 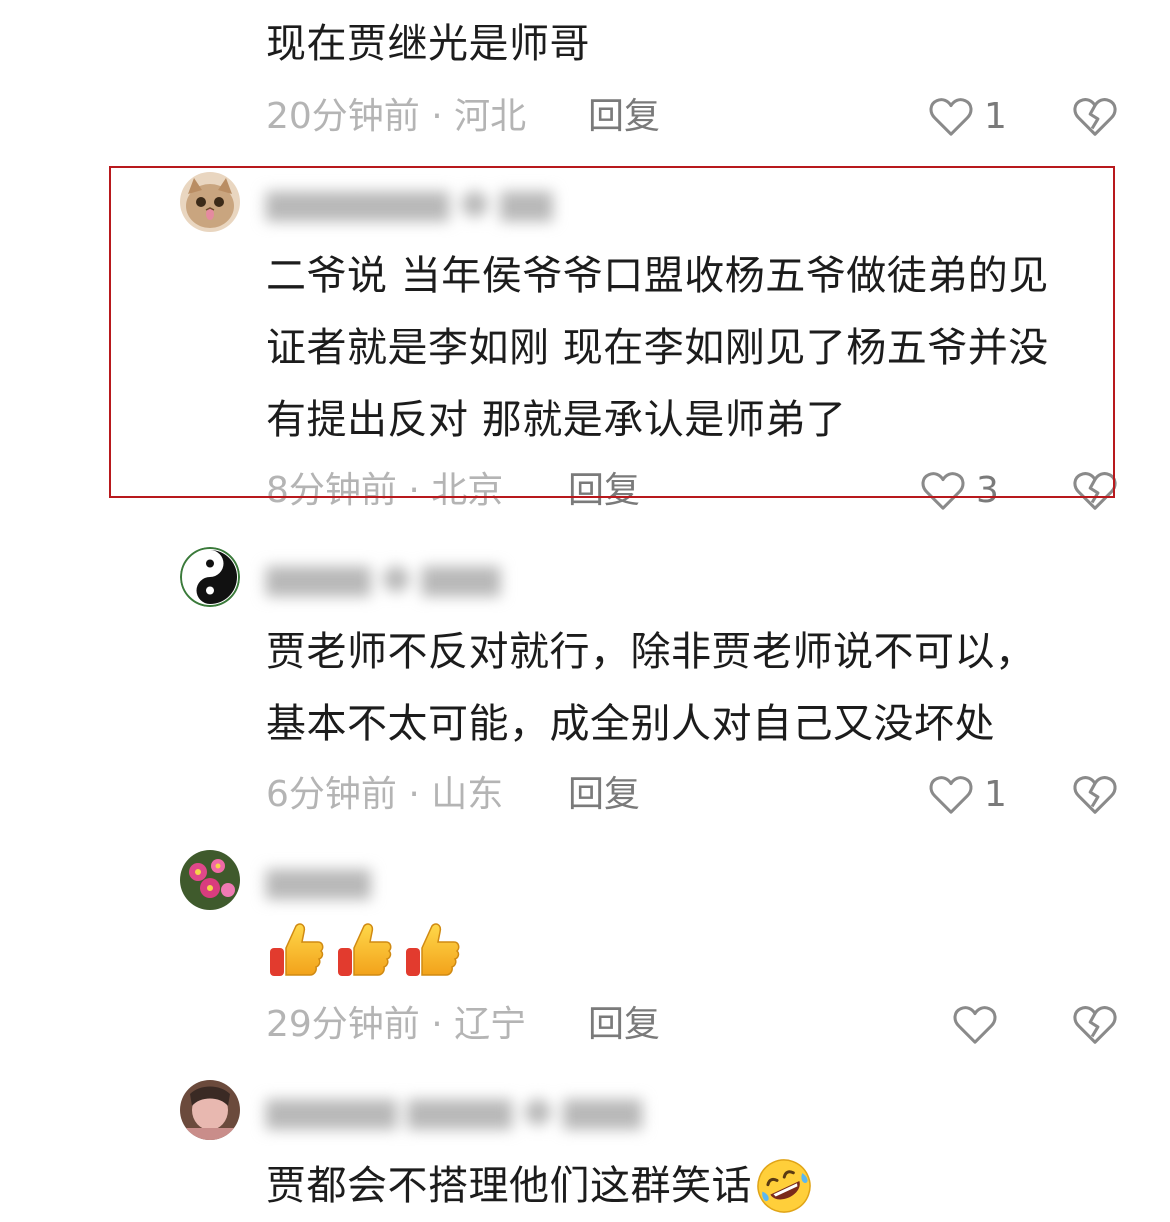 What do you see at coordinates (210, 1110) in the screenshot?
I see `photo-avatar-icon` at bounding box center [210, 1110].